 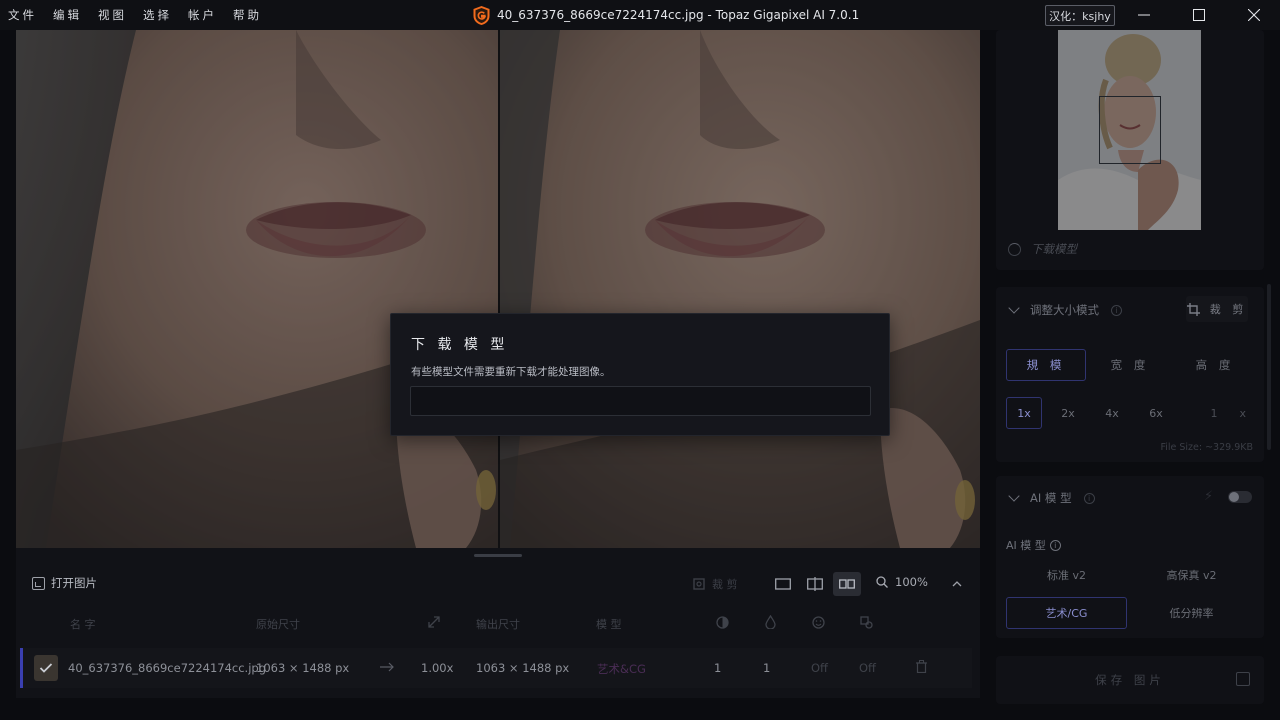 What do you see at coordinates (921, 666) in the screenshot?
I see `trash-icon` at bounding box center [921, 666].